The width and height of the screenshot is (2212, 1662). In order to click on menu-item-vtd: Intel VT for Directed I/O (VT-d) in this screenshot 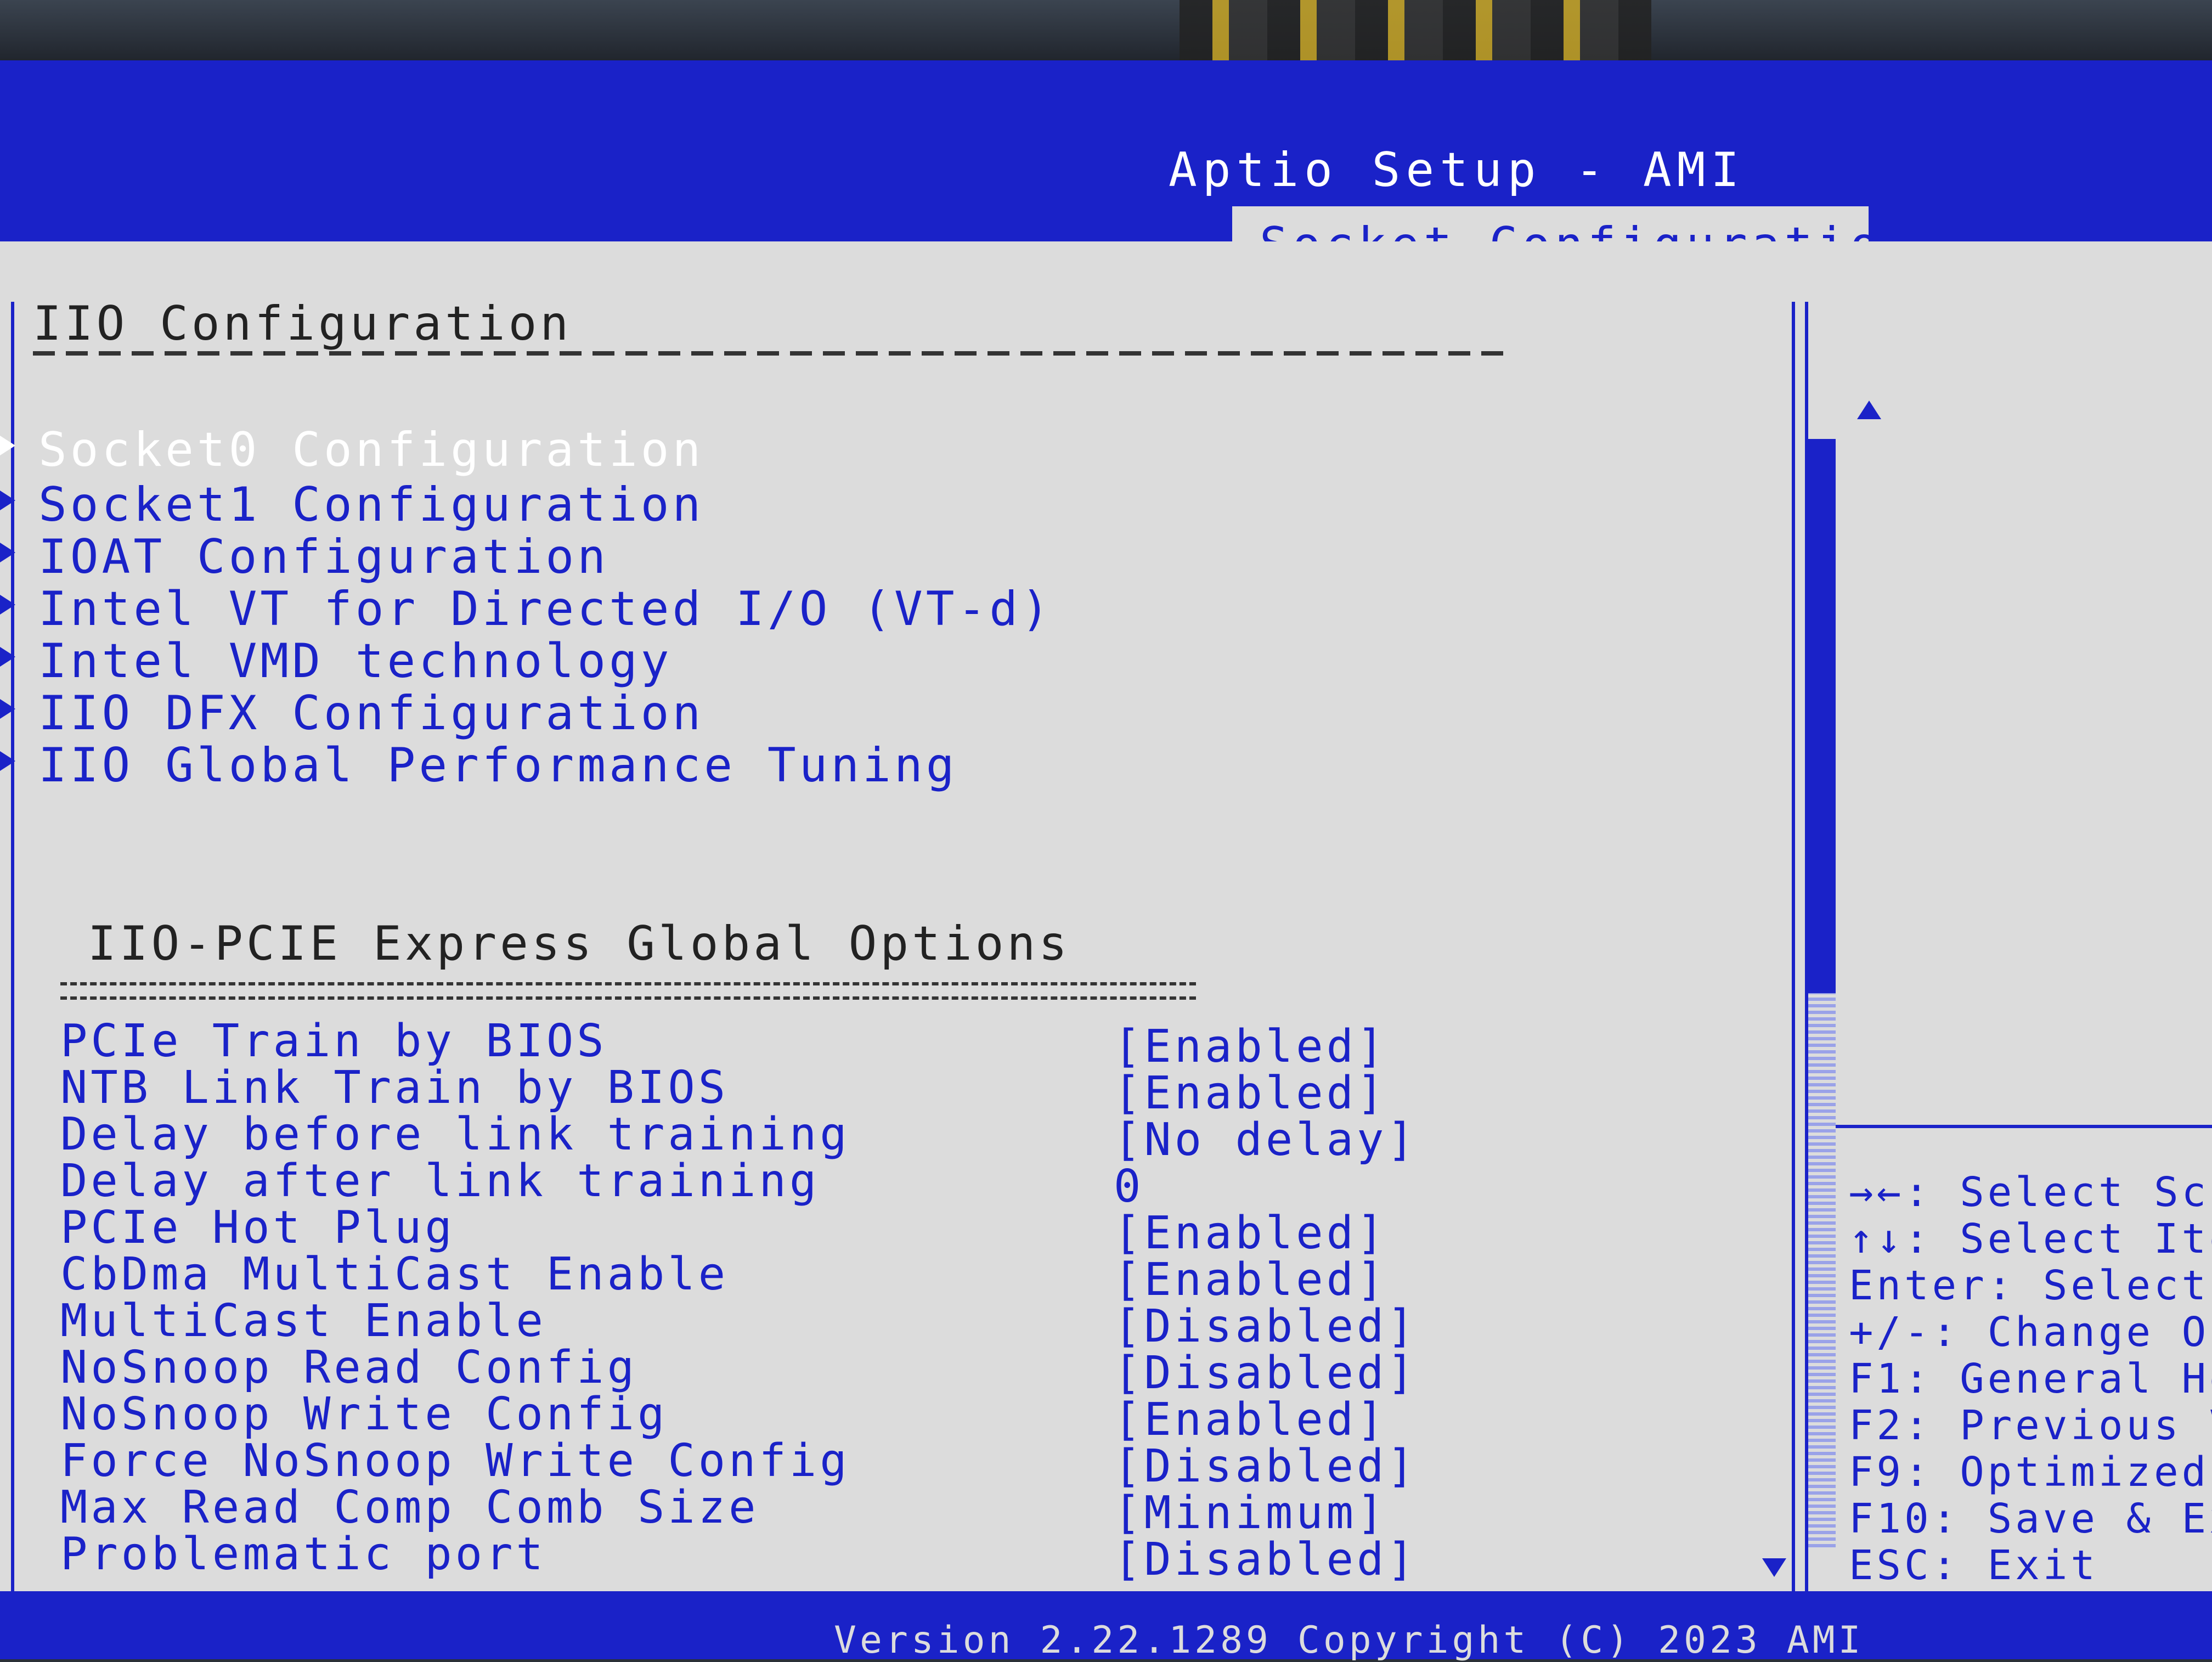, I will do `click(526, 609)`.